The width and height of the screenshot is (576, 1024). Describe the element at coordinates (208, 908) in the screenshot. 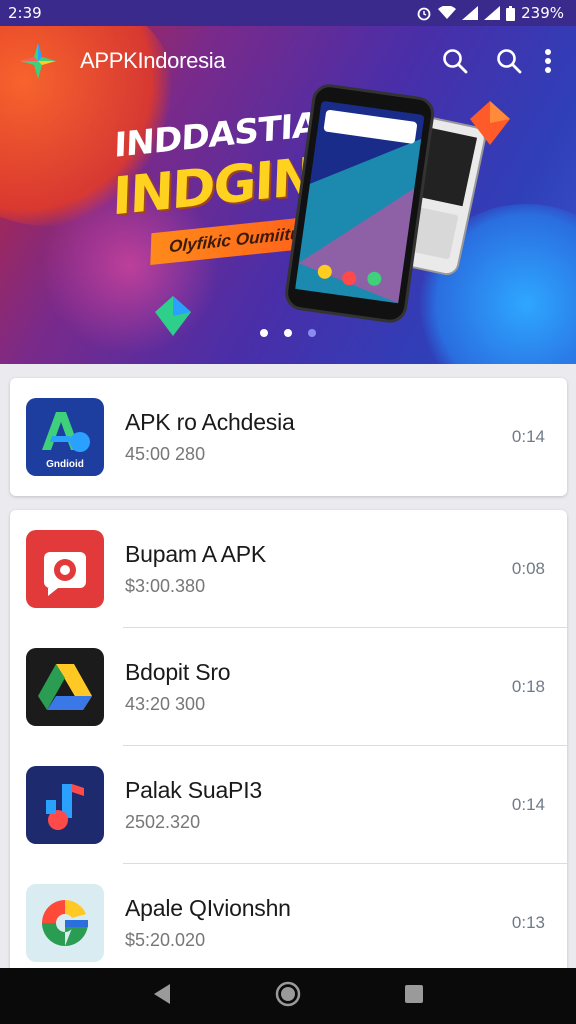

I see `app-name: Apale QIvionshn` at that location.